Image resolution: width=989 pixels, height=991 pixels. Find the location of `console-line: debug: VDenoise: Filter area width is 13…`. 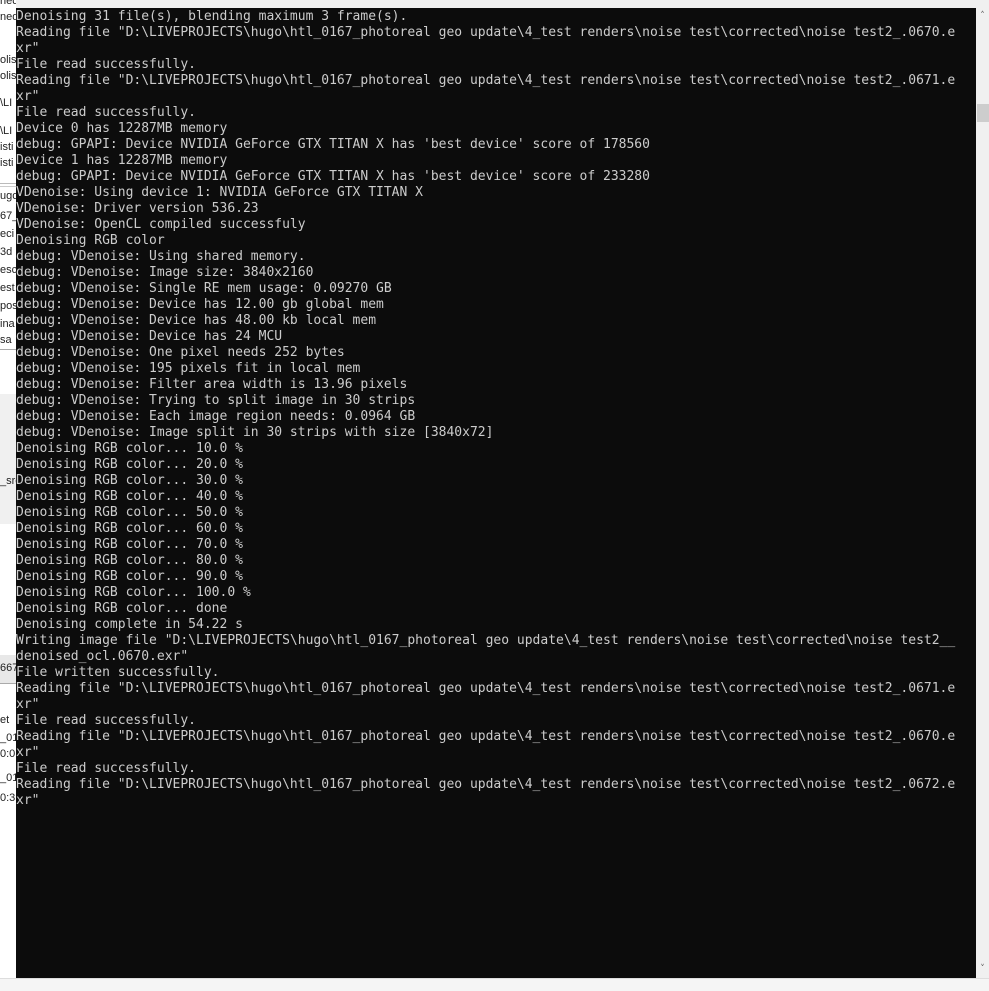

console-line: debug: VDenoise: Filter area width is 13… is located at coordinates (212, 384).